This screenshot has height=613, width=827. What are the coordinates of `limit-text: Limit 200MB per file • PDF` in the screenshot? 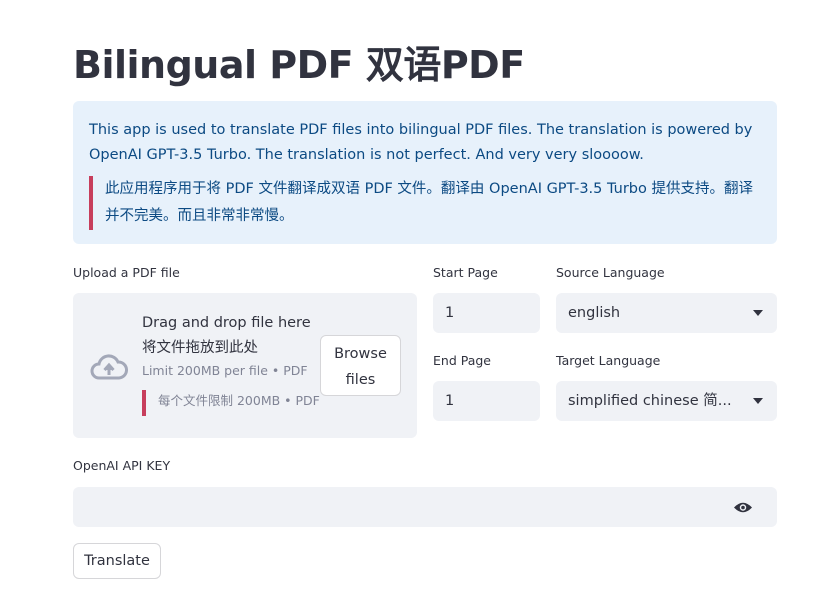 It's located at (225, 370).